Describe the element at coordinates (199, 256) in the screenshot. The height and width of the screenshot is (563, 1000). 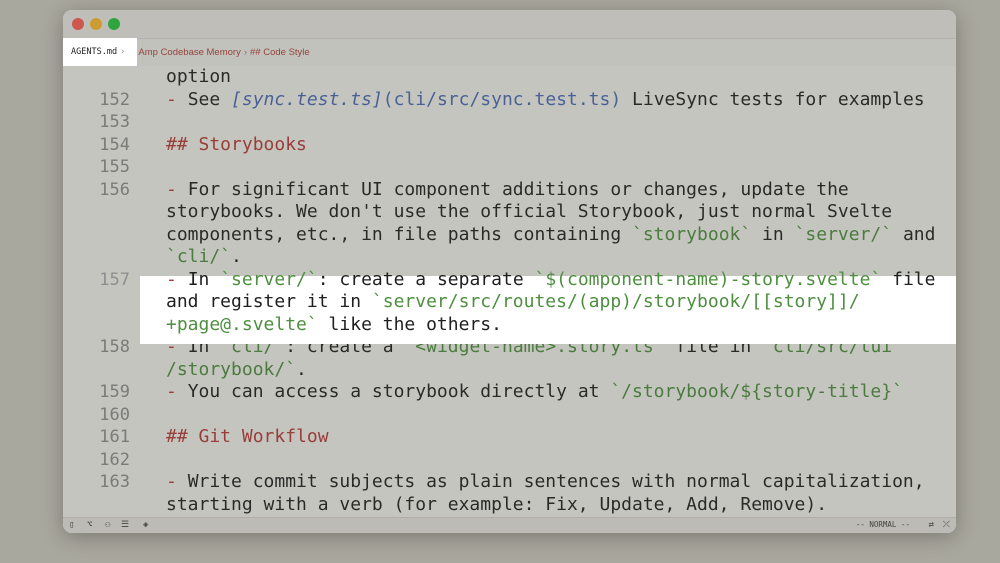
I see `text-segment: `cli/`` at that location.